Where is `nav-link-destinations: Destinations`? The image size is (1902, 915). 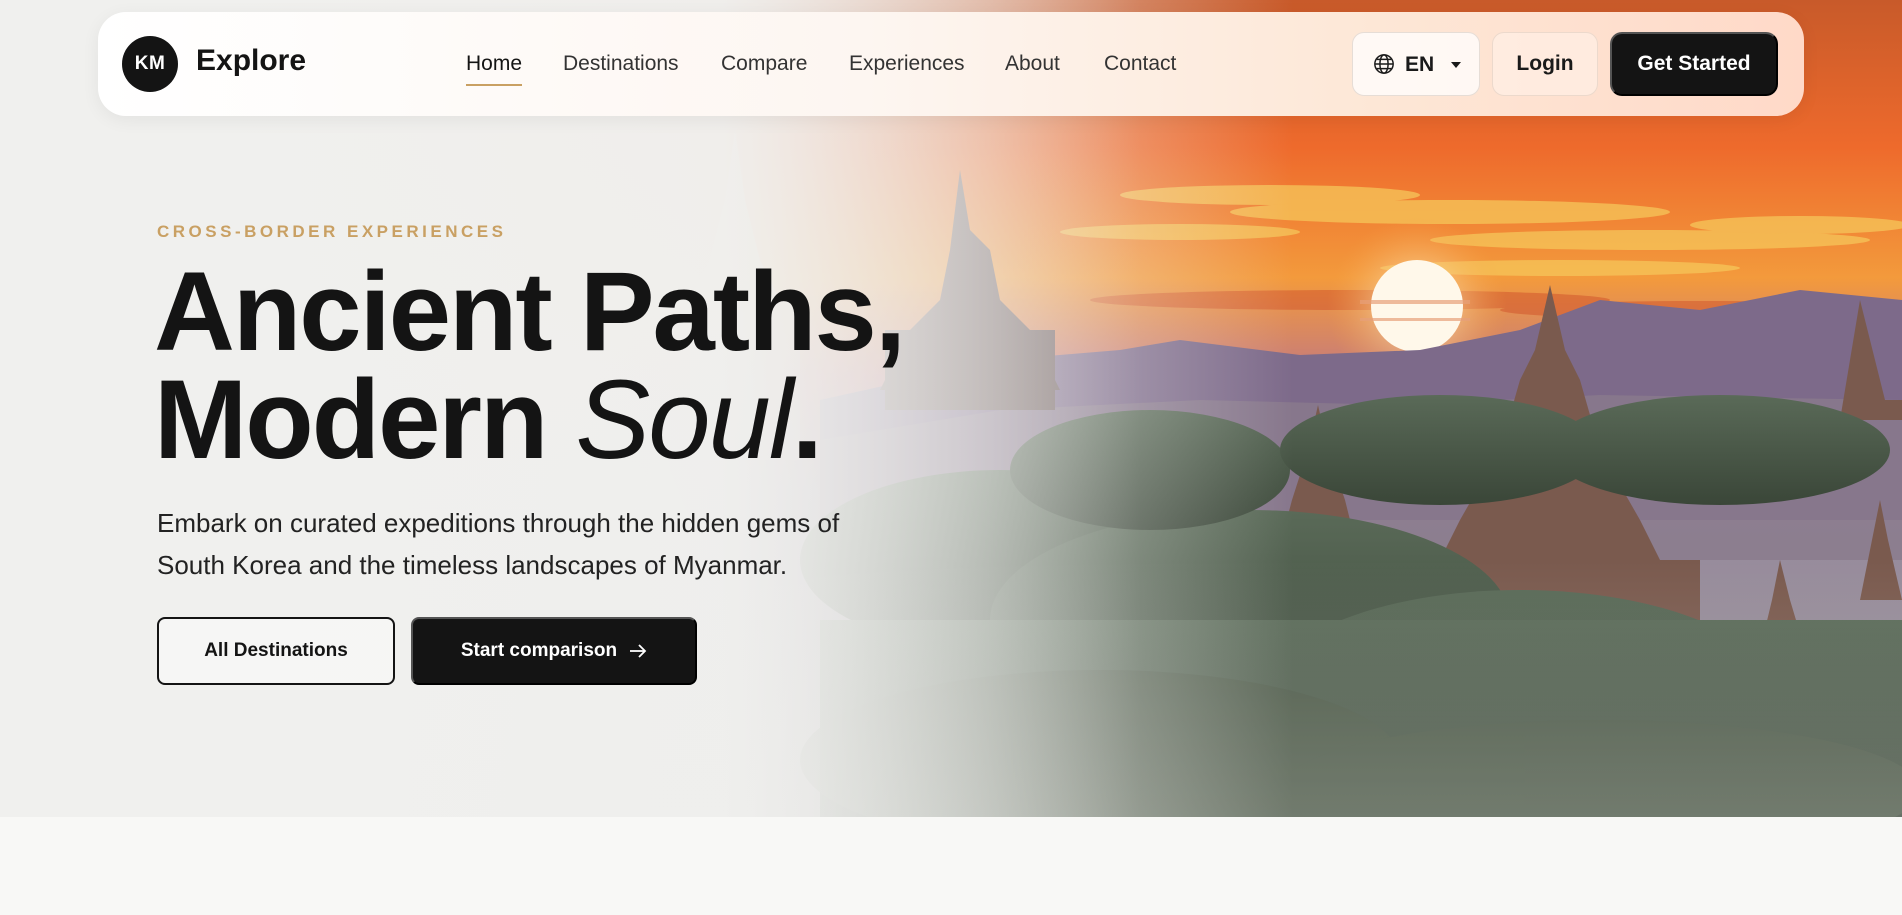 nav-link-destinations: Destinations is located at coordinates (621, 64).